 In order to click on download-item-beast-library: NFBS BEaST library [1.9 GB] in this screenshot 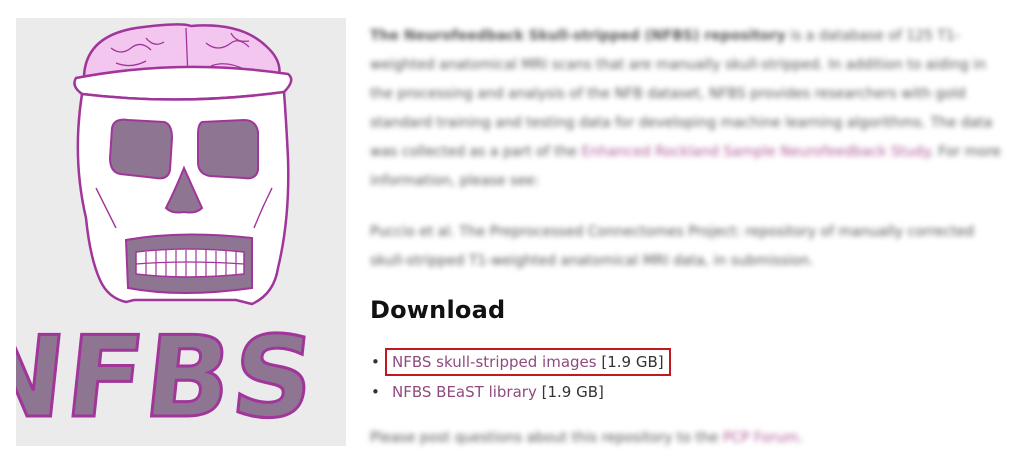, I will do `click(520, 392)`.